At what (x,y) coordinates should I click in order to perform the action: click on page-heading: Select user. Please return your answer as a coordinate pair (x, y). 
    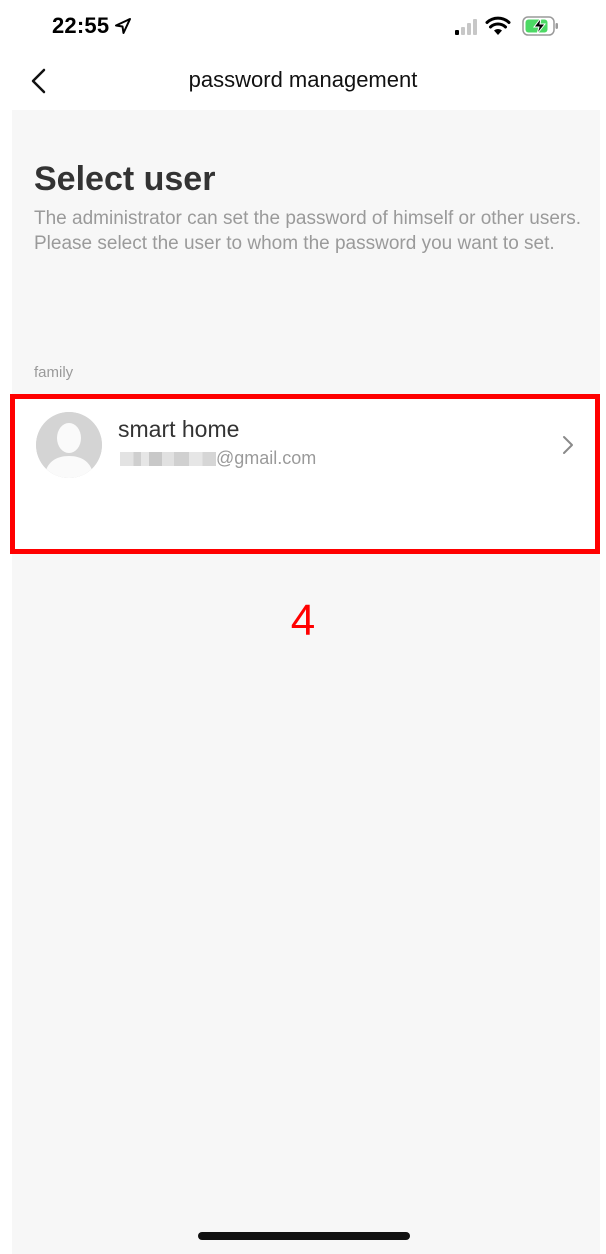
    Looking at the image, I should click on (125, 179).